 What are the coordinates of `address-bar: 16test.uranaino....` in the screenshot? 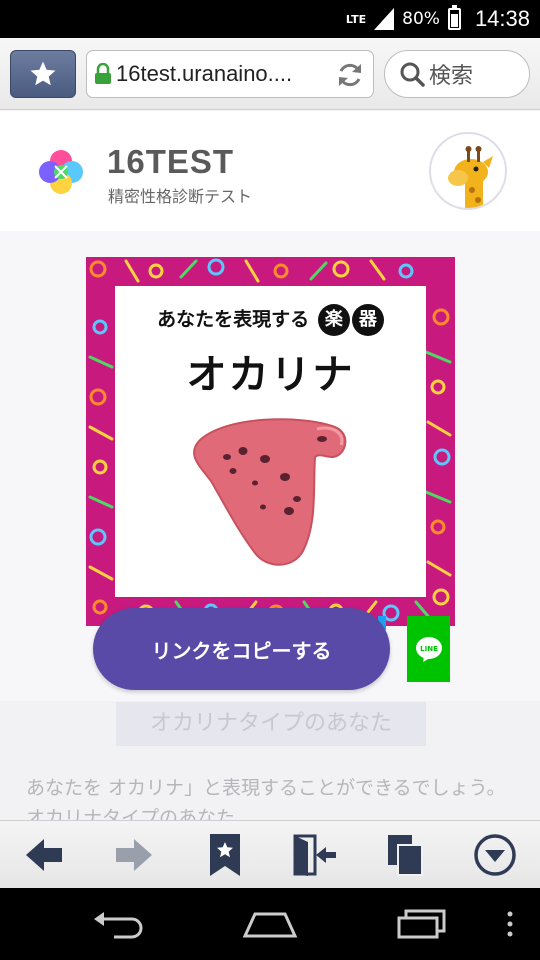 It's located at (230, 74).